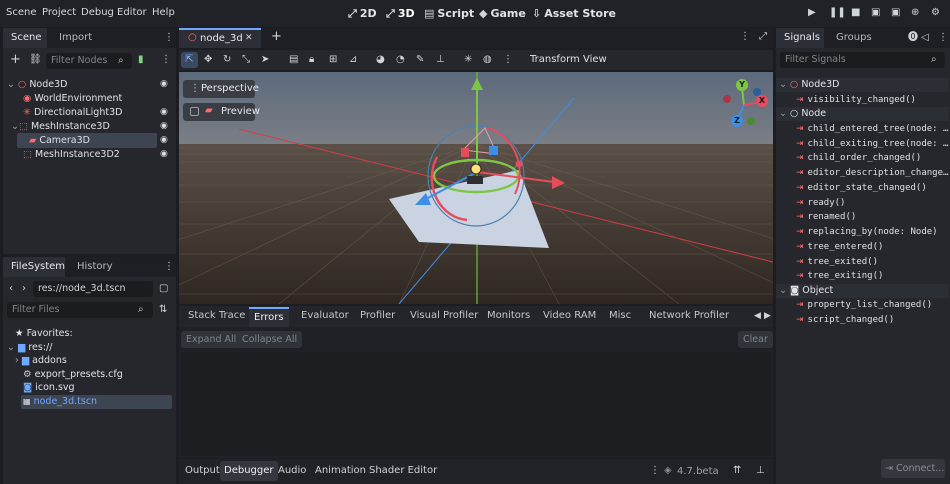 Image resolution: width=950 pixels, height=484 pixels. I want to click on add-node-icon: +, so click(15, 59).